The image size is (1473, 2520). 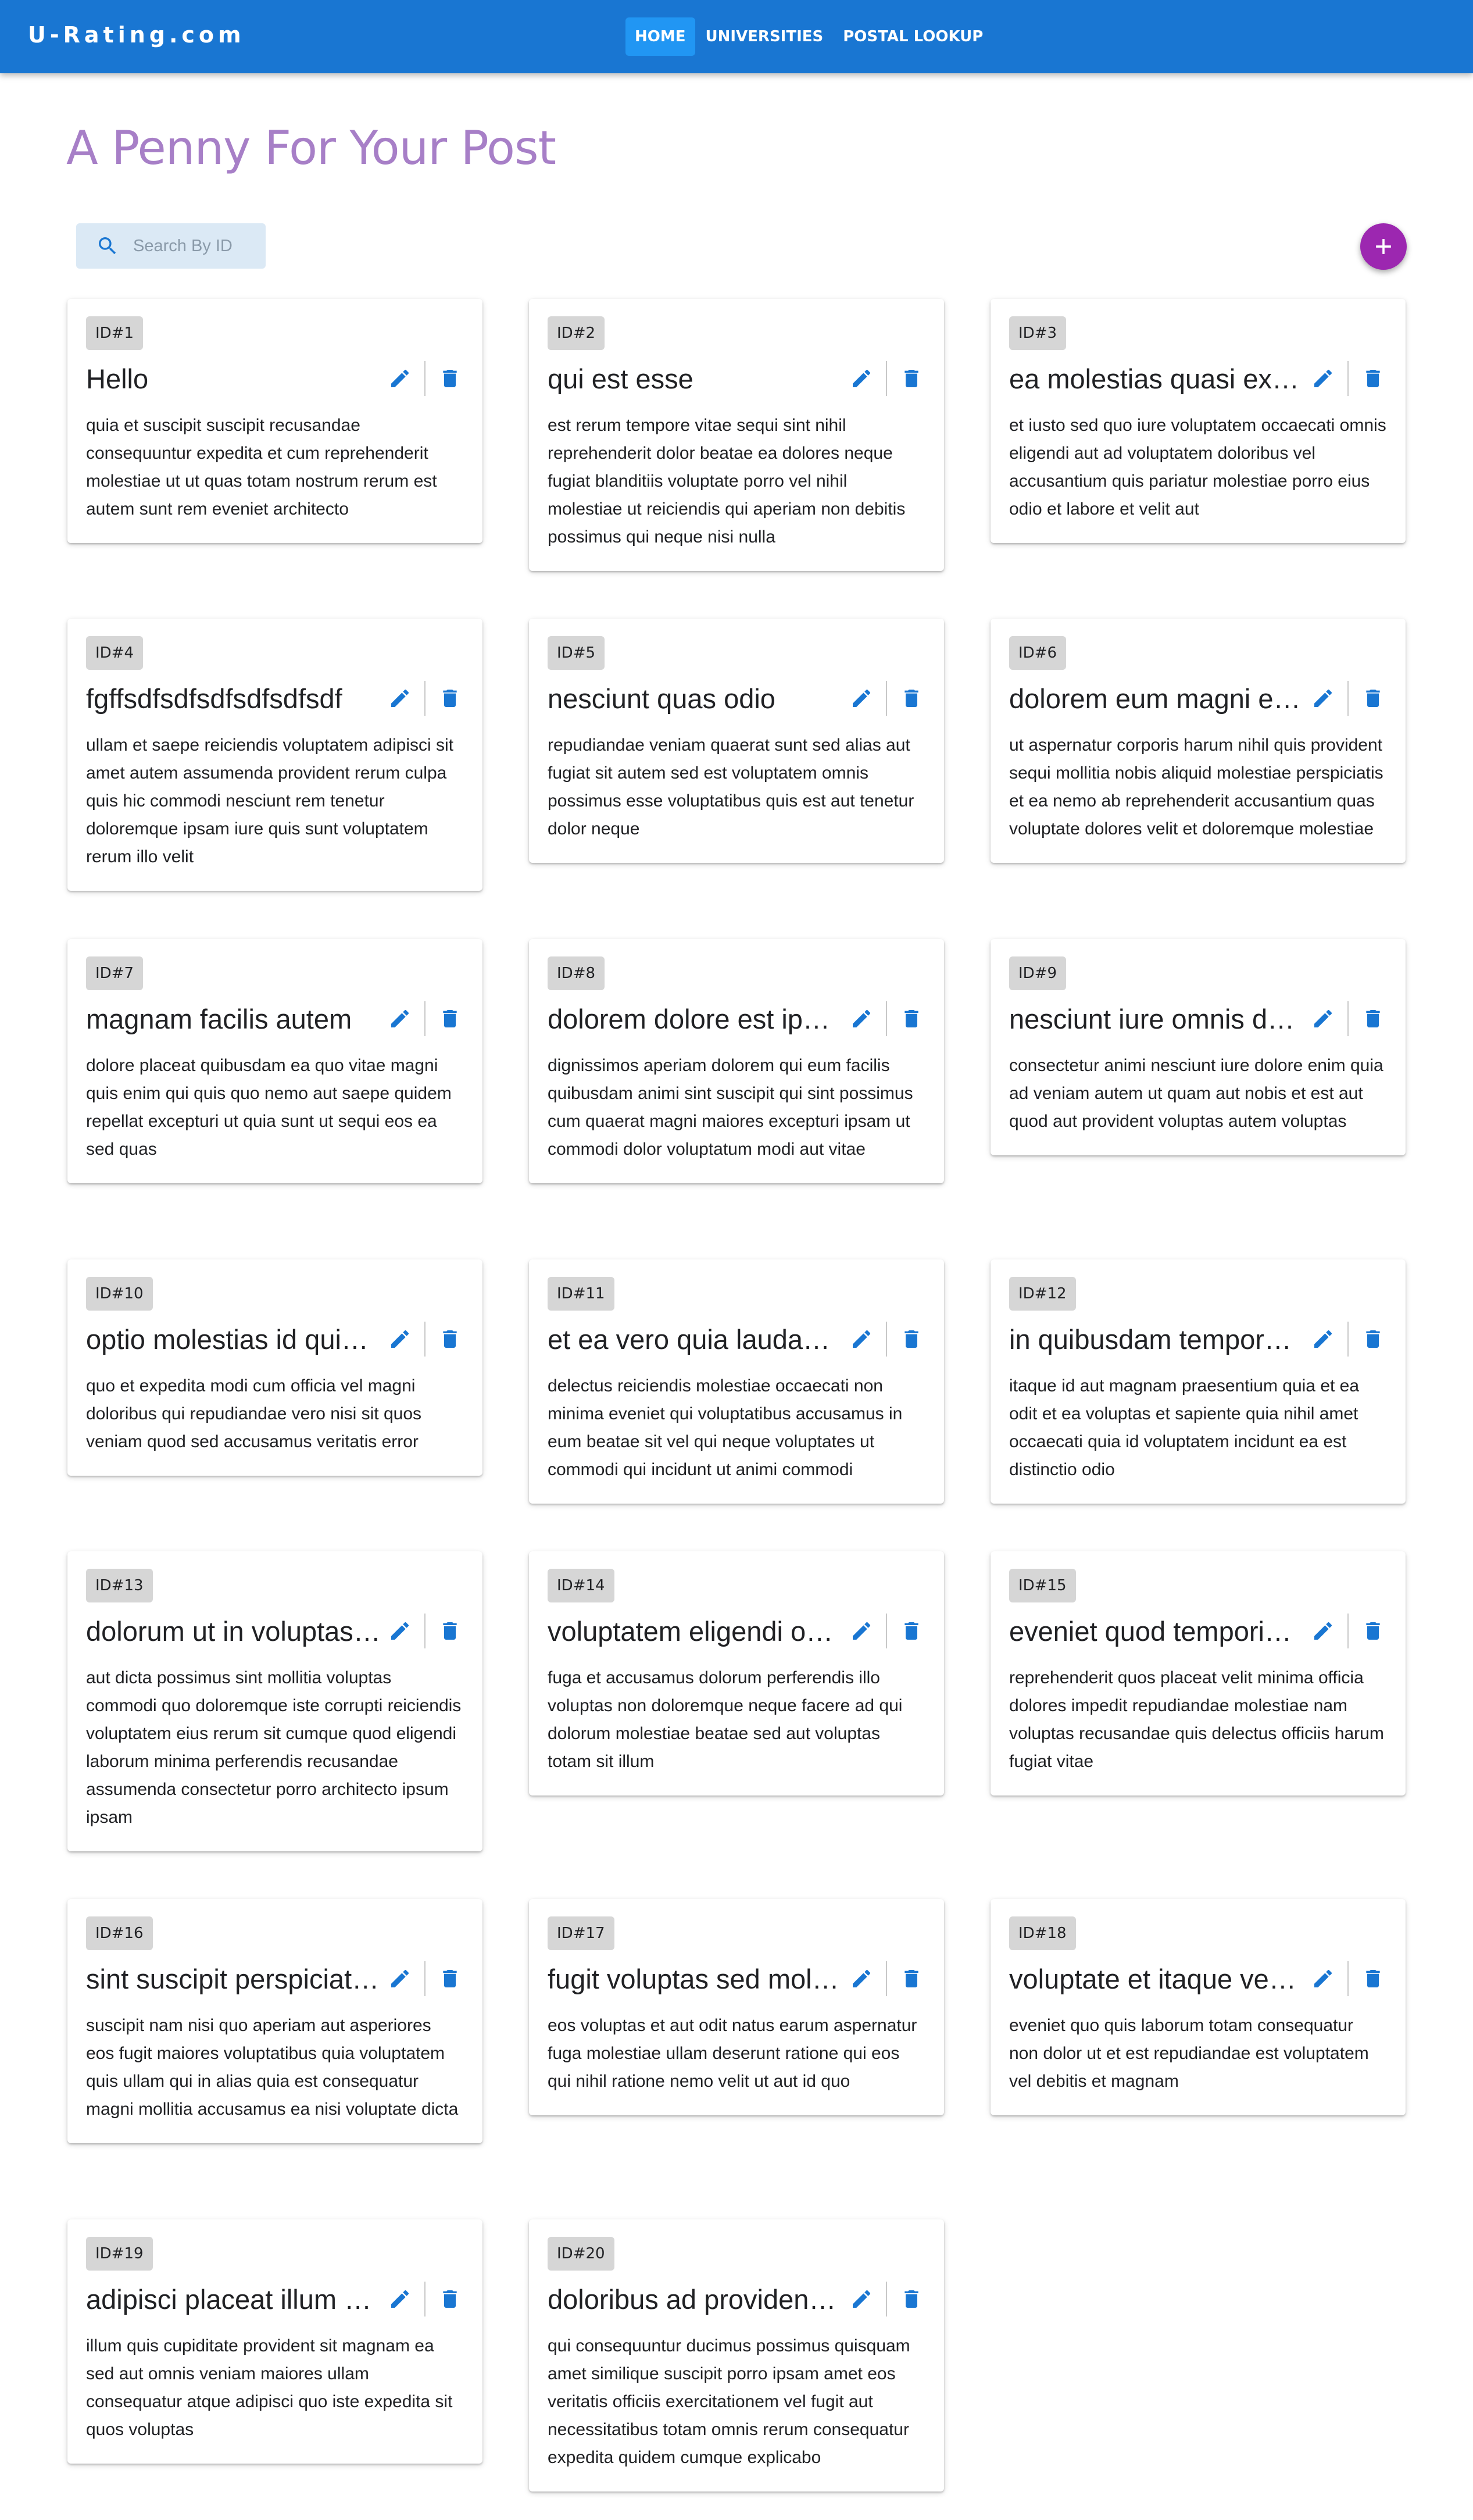 I want to click on post-title: Hello, so click(x=117, y=378).